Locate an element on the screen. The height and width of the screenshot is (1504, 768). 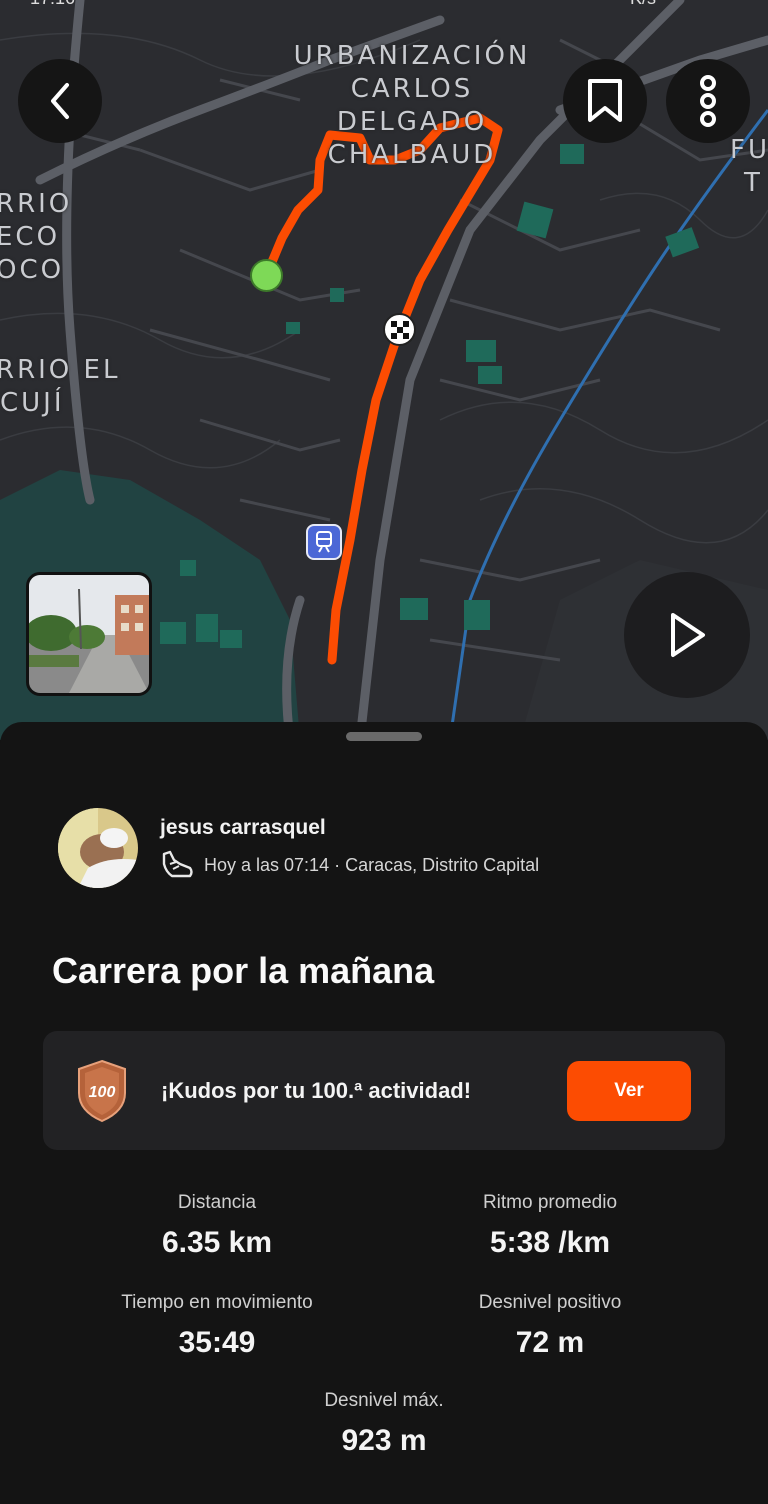
stat-distance: Distancia 6.35 km is located at coordinates (217, 1226).